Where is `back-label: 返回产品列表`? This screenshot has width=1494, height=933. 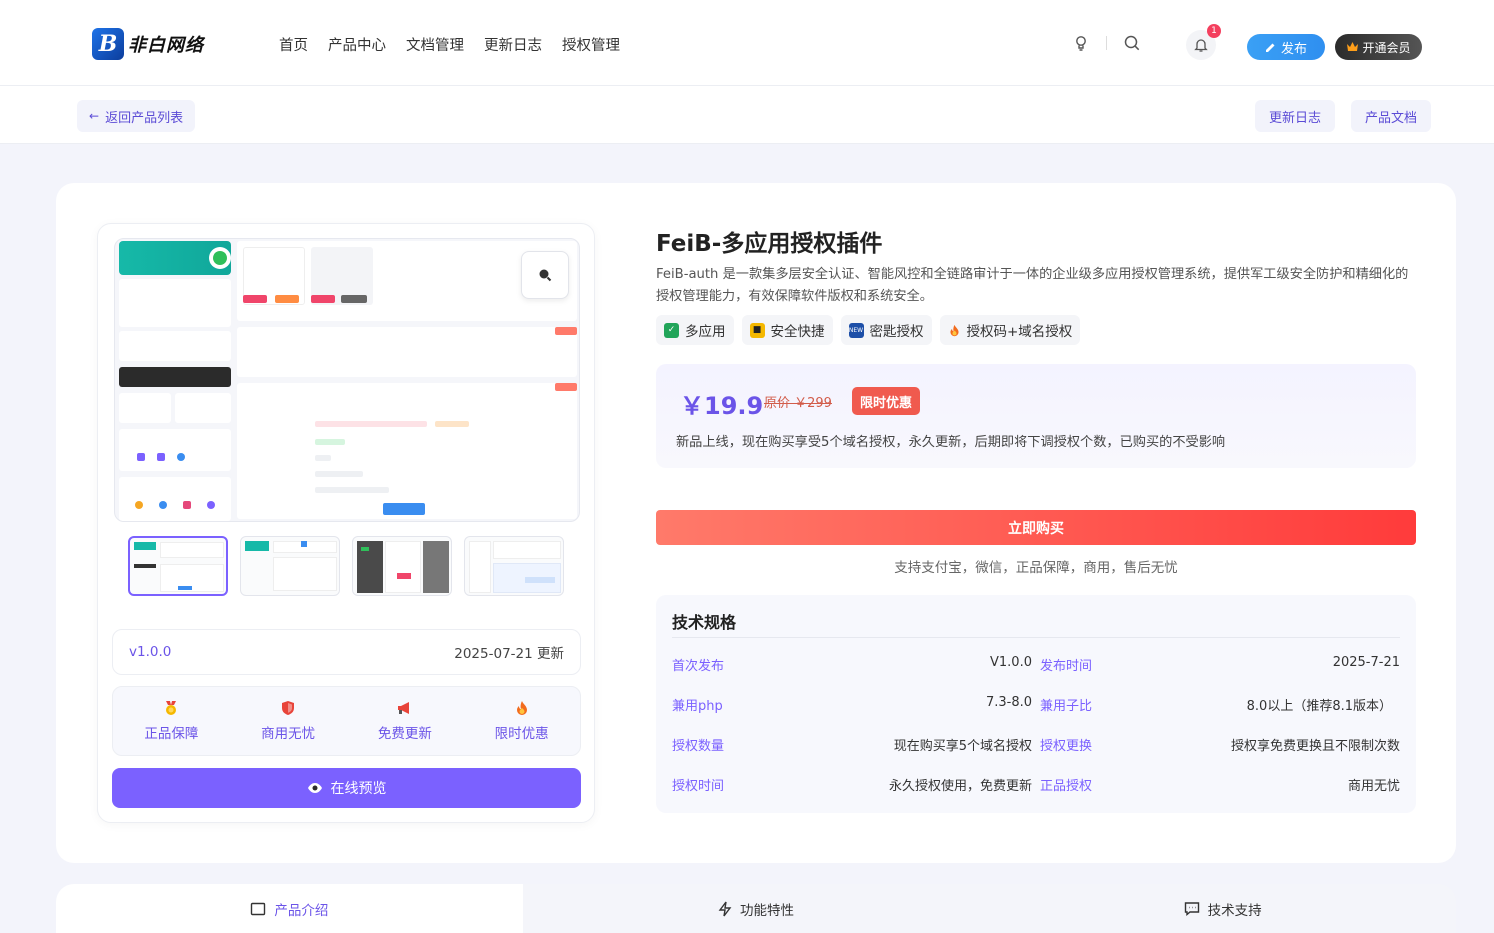
back-label: 返回产品列表 is located at coordinates (144, 118).